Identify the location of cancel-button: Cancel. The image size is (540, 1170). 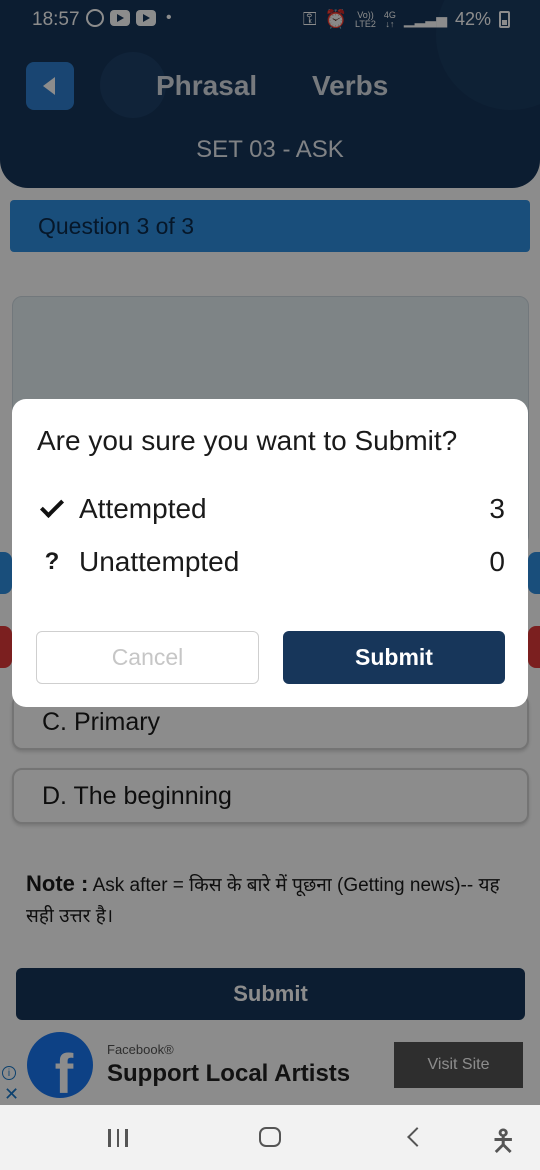
(147, 657).